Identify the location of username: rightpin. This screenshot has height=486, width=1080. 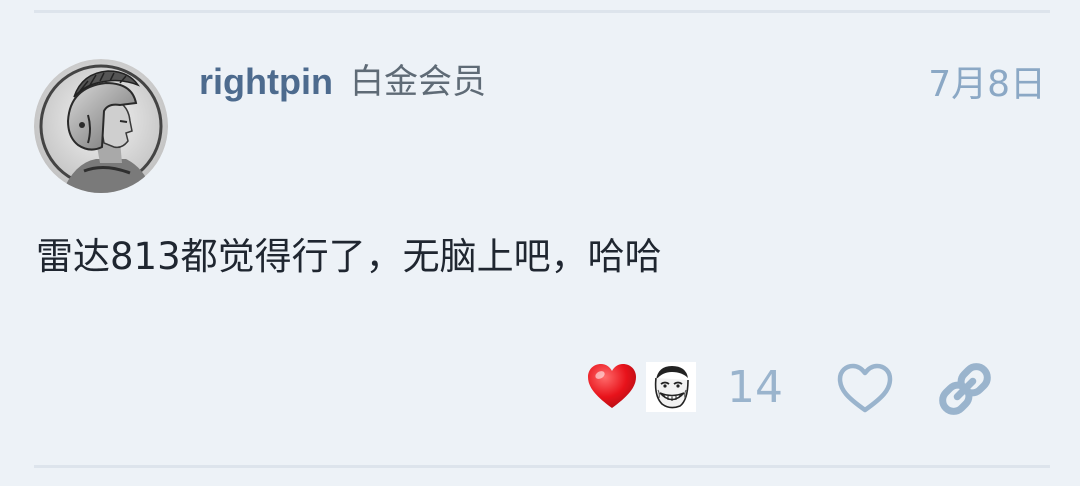
(266, 82).